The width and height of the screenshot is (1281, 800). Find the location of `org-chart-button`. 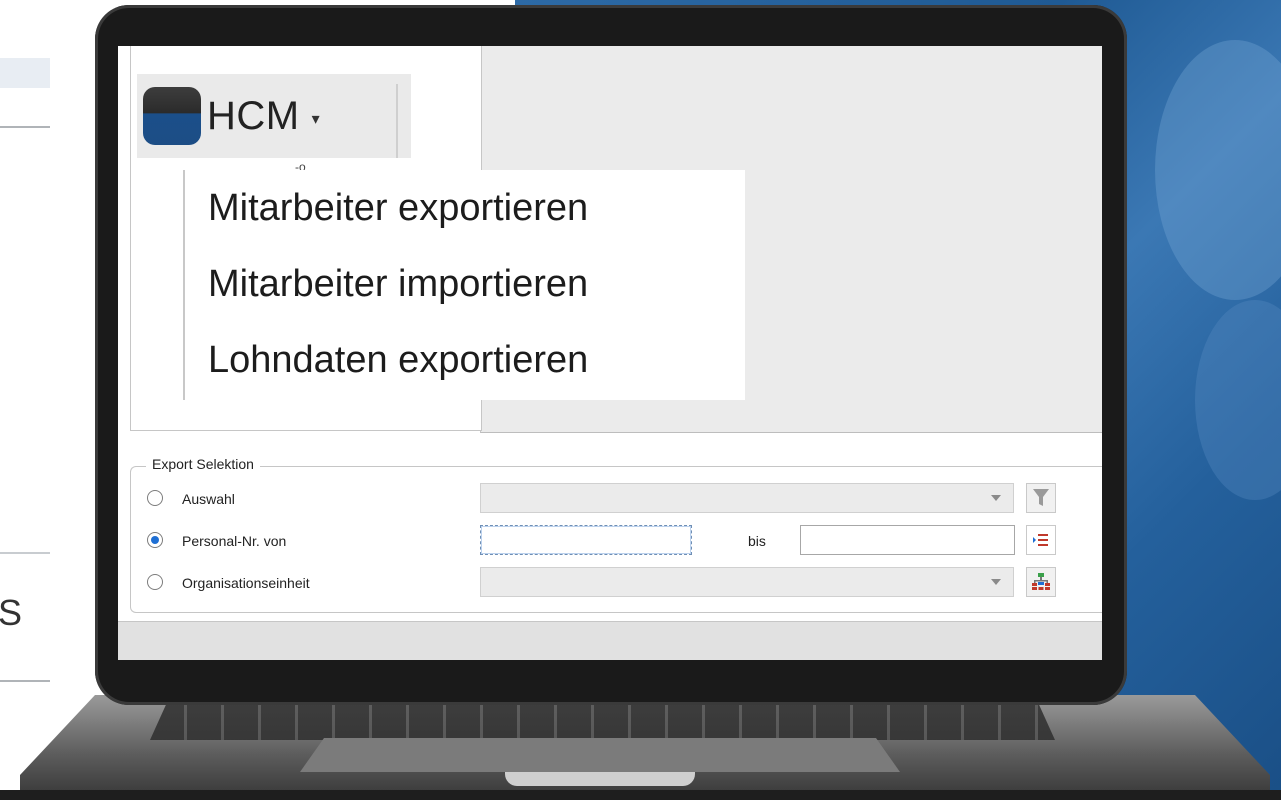

org-chart-button is located at coordinates (1041, 582).